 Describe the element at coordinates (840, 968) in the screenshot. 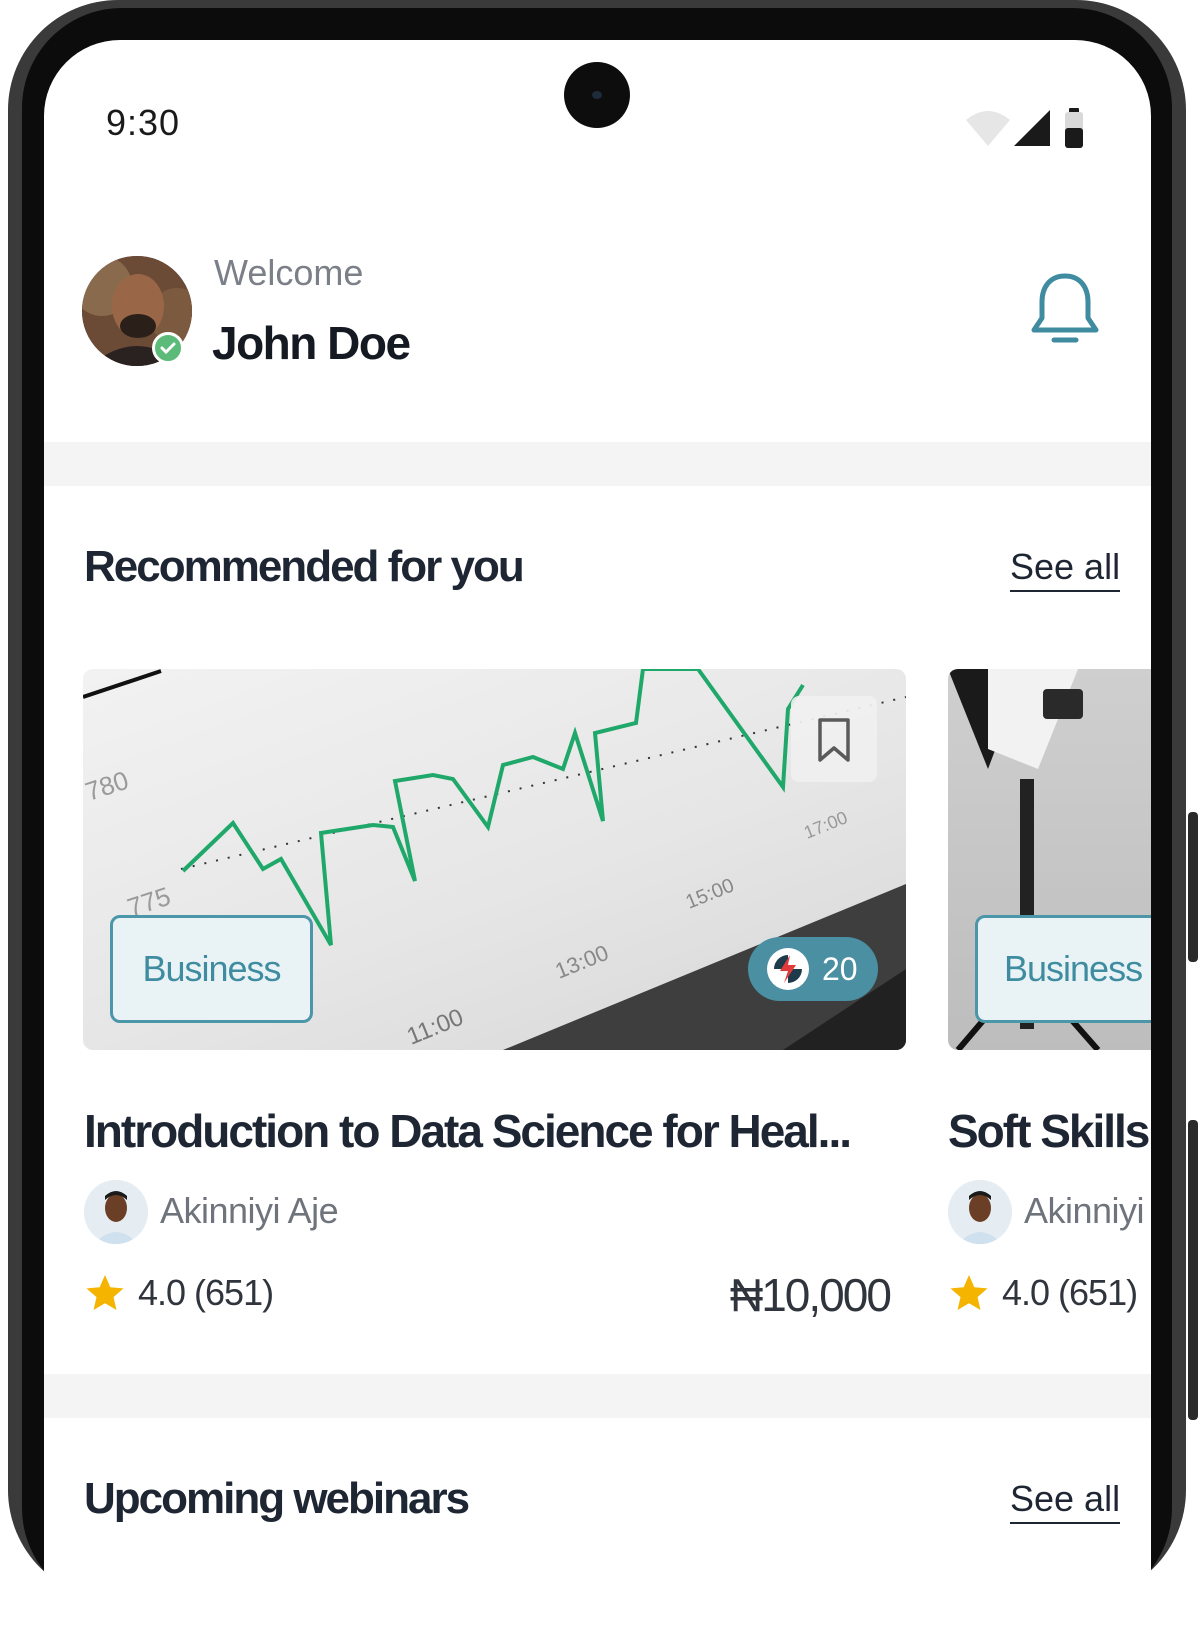

I see `points-value: 20` at that location.